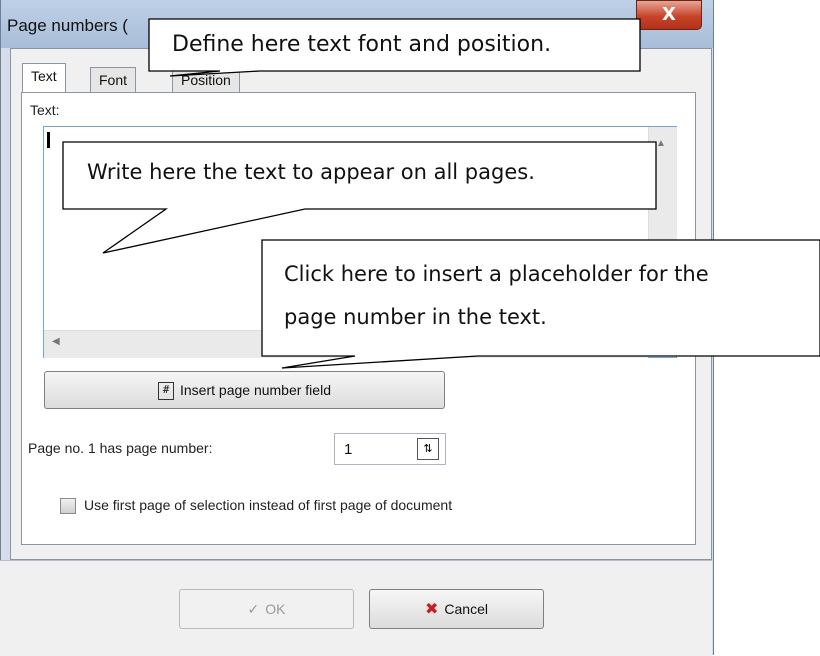  Describe the element at coordinates (540, 304) in the screenshot. I see `callout-placeholder-box` at that location.